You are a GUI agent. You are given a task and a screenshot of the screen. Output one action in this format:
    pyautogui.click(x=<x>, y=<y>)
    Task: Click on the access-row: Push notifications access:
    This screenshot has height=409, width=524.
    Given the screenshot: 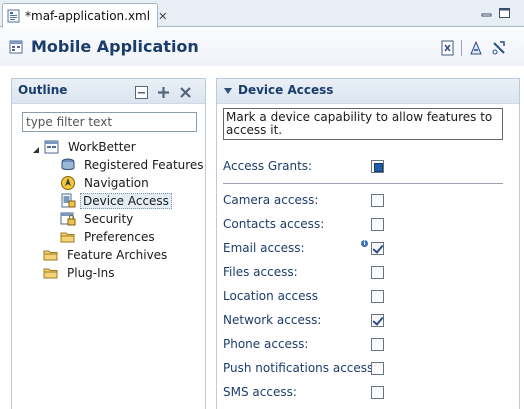 What is the action you would take?
    pyautogui.click(x=368, y=369)
    